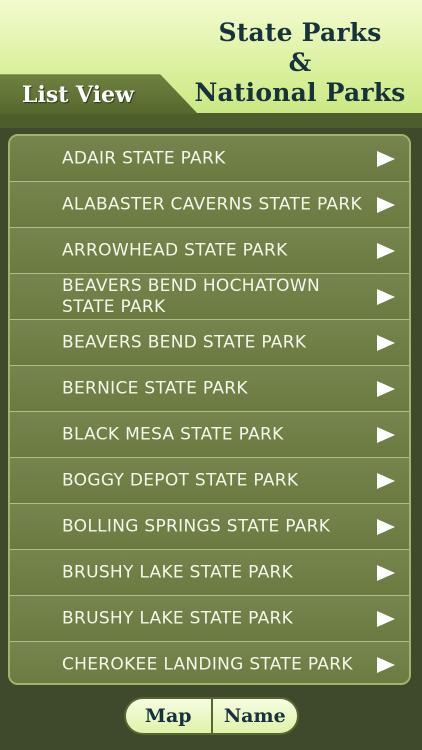 The image size is (422, 750). Describe the element at coordinates (144, 158) in the screenshot. I see `park-name: ADAIR STATE PARK` at that location.